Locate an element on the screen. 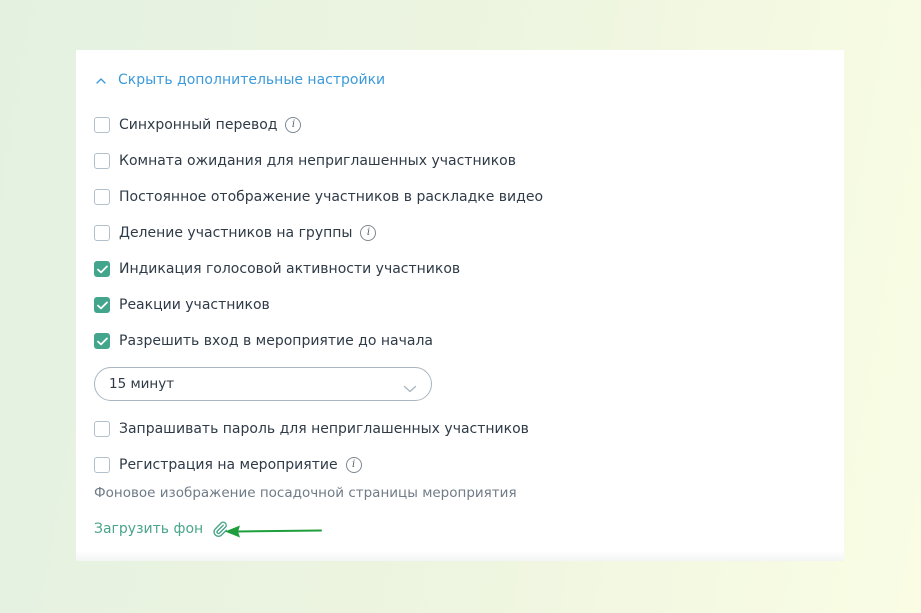 Image resolution: width=921 pixels, height=613 pixels. option-participant-reactions: Реакции участников is located at coordinates (182, 305).